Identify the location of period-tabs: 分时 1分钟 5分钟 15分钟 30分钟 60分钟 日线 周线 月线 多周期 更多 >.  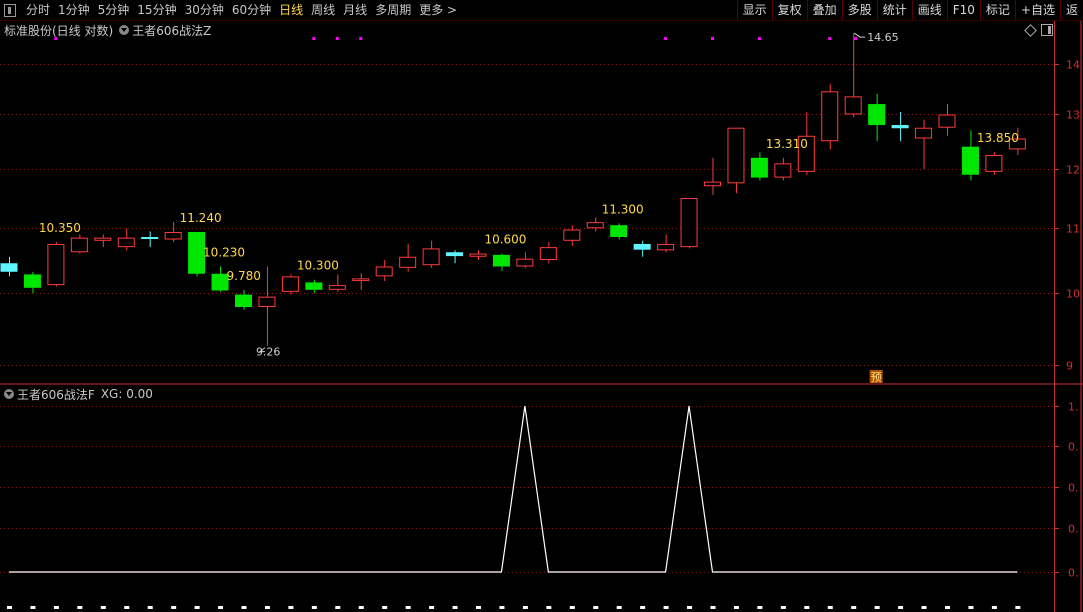
(241, 10).